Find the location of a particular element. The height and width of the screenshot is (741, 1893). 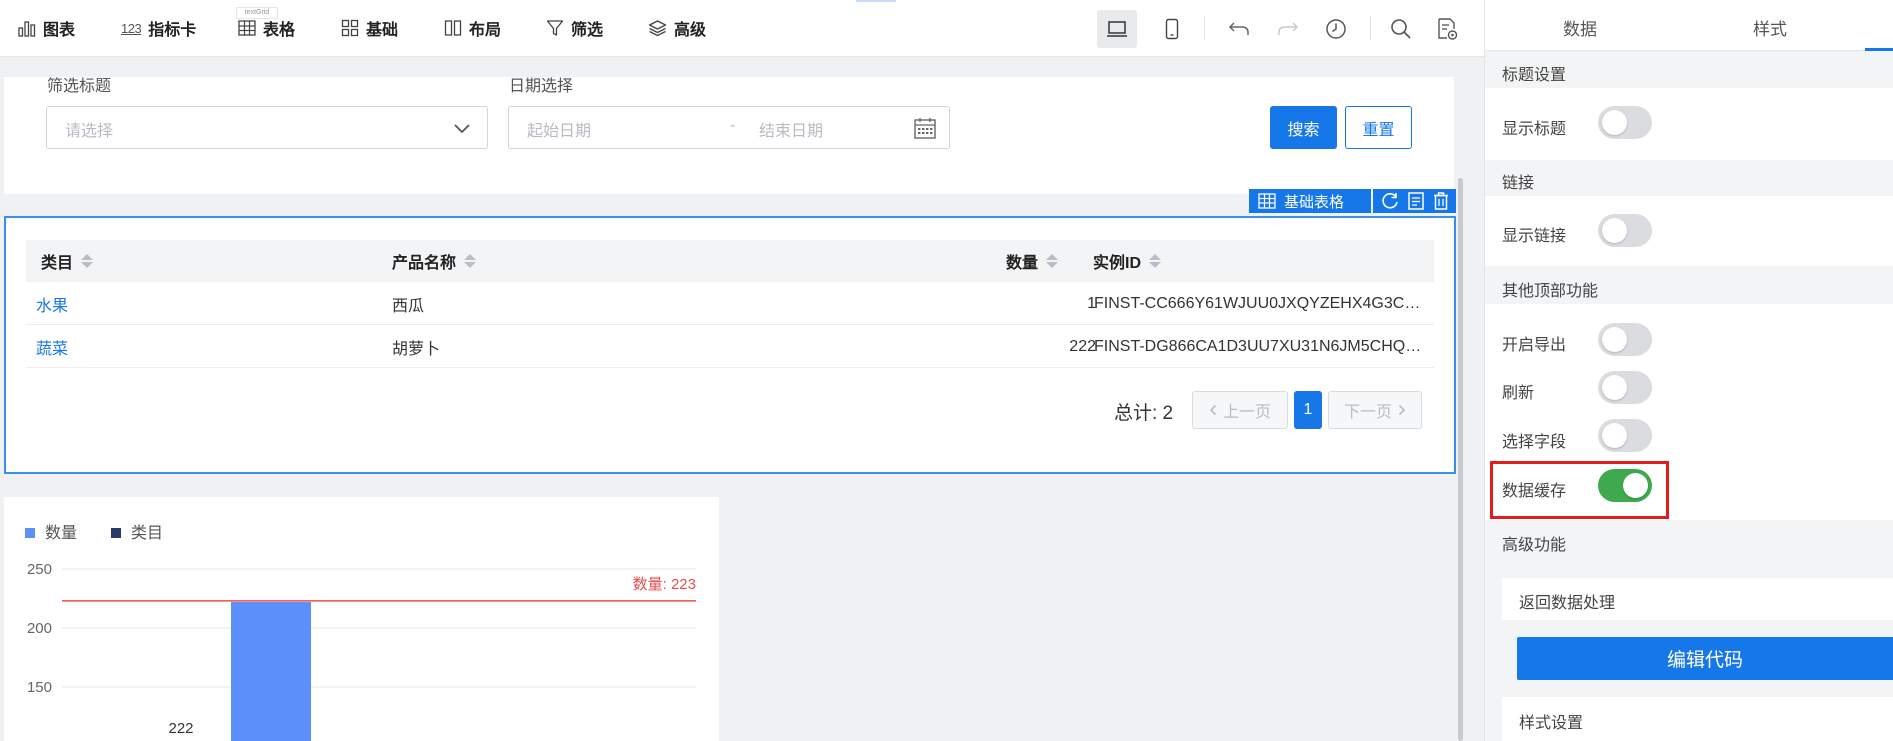

chevron-left-icon is located at coordinates (1213, 410).